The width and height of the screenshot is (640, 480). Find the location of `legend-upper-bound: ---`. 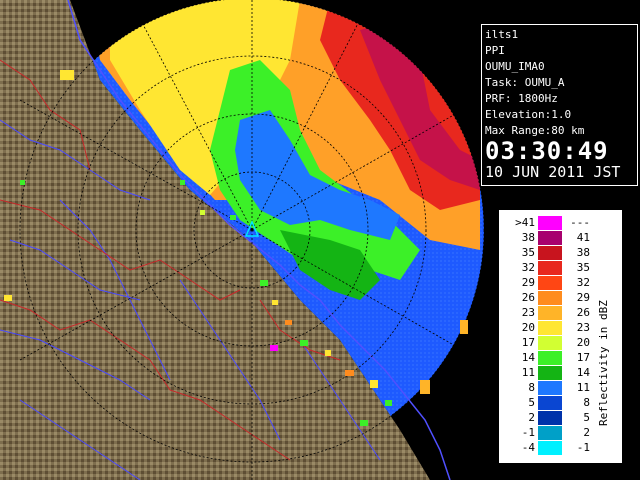

legend-upper-bound: --- is located at coordinates (580, 222).